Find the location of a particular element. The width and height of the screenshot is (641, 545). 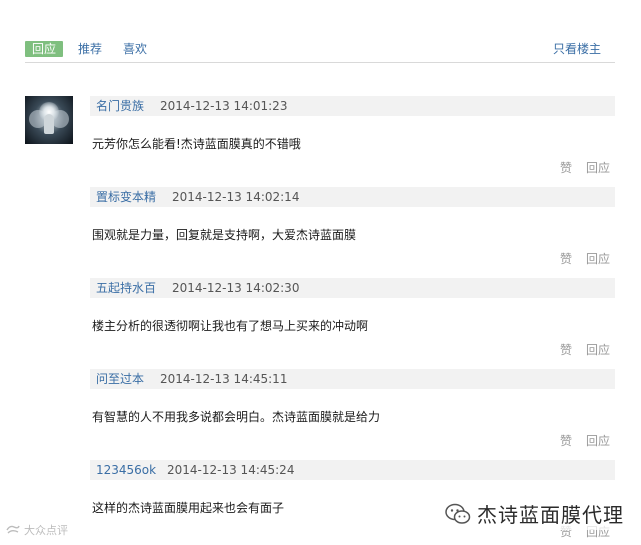

comment-header: 五起持水百 2014-12-13 14:02:30 is located at coordinates (352, 288).